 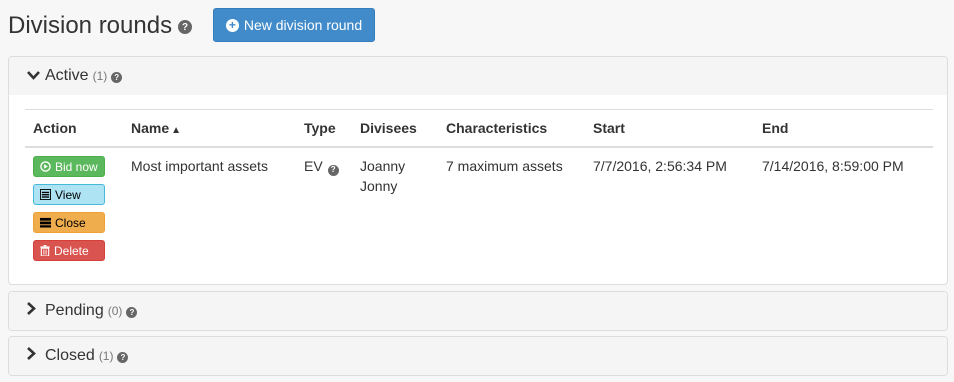 I want to click on active-count: (1), so click(x=100, y=76).